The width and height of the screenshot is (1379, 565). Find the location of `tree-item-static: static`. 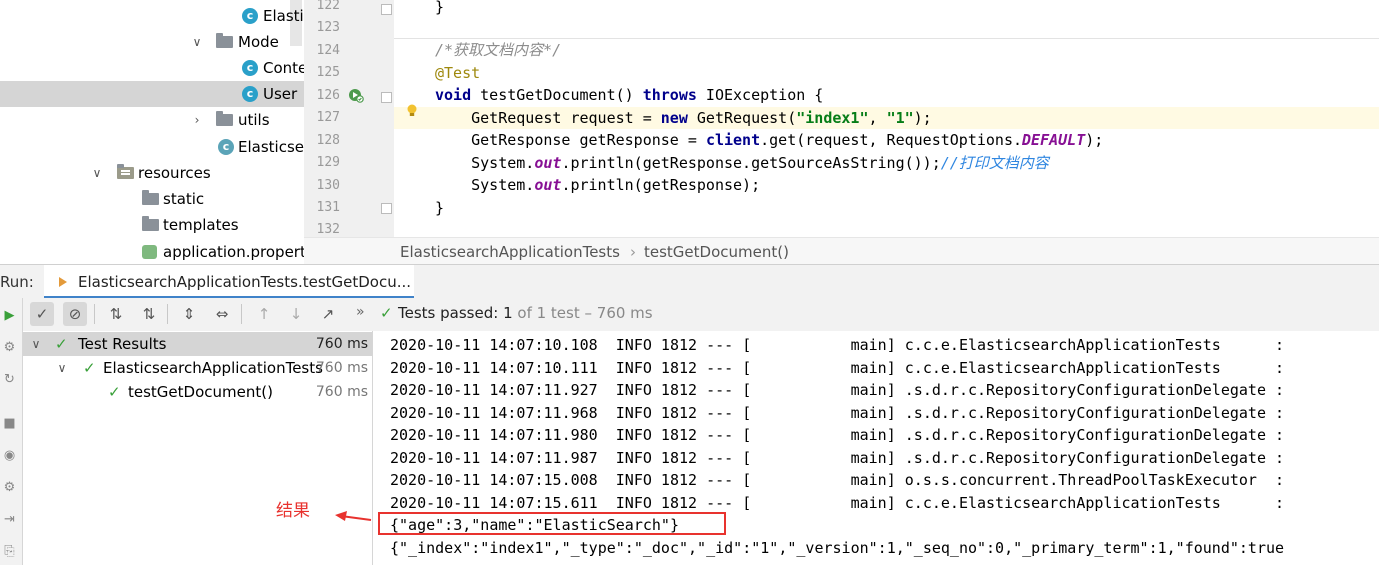

tree-item-static: static is located at coordinates (152, 199).